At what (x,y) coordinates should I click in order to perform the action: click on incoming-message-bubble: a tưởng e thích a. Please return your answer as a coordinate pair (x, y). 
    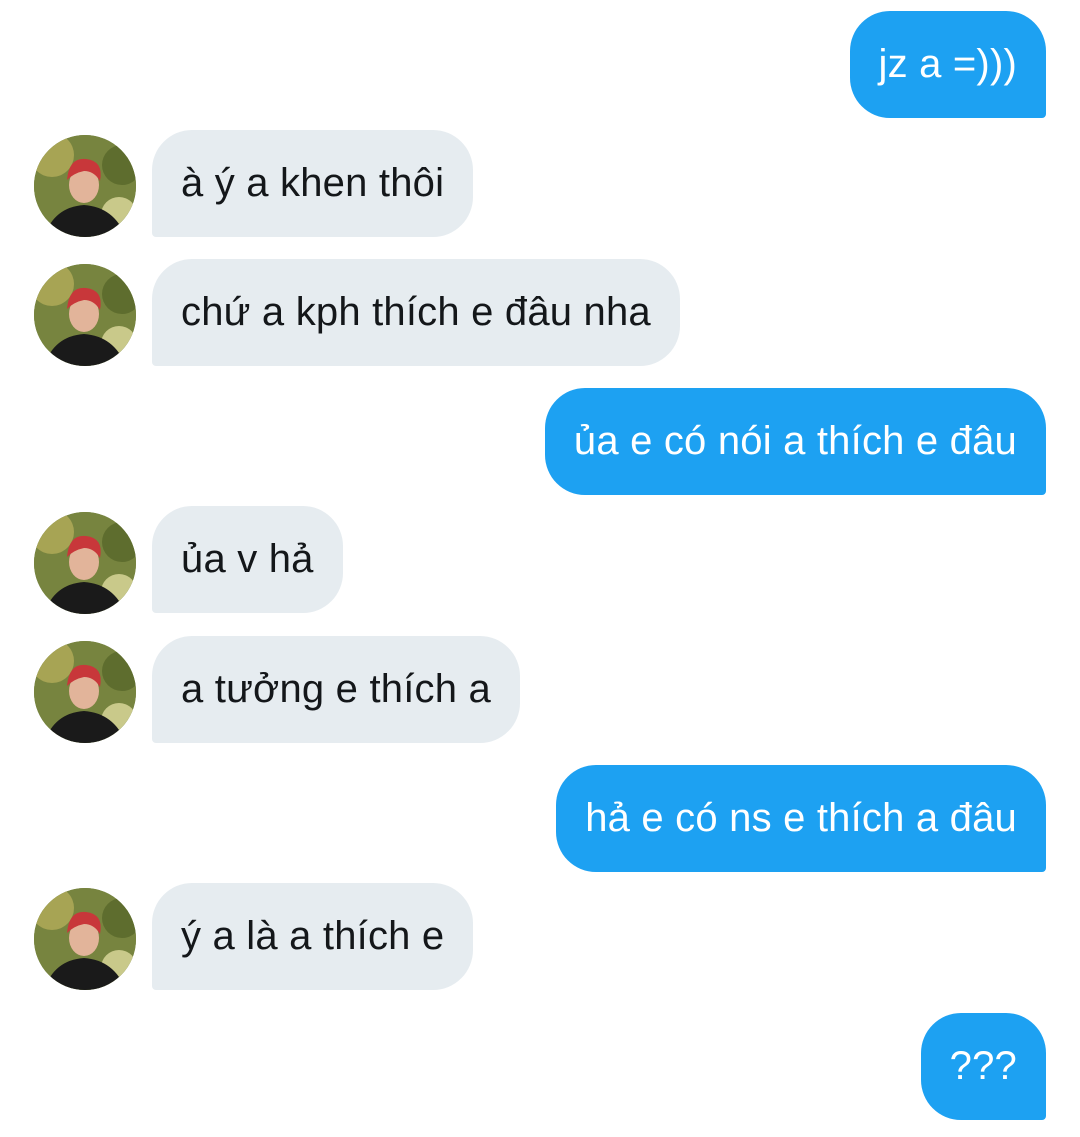
    Looking at the image, I should click on (336, 689).